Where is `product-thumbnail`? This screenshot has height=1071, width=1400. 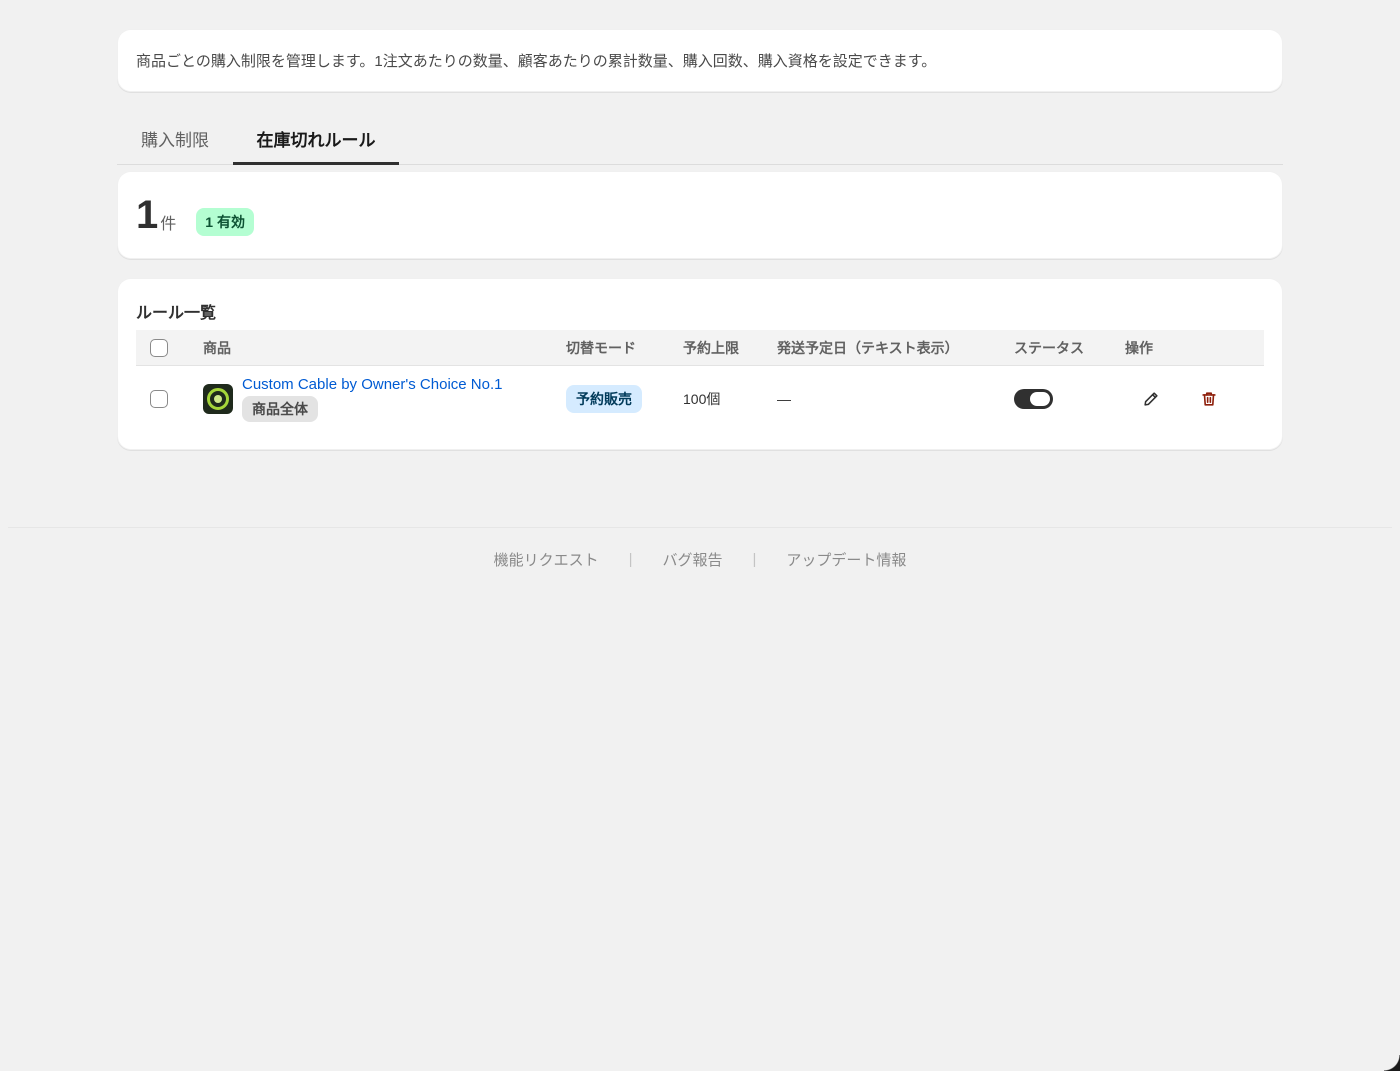 product-thumbnail is located at coordinates (218, 398).